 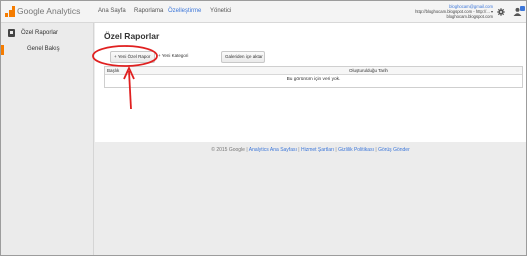 What do you see at coordinates (522, 8) in the screenshot?
I see `notification-badge` at bounding box center [522, 8].